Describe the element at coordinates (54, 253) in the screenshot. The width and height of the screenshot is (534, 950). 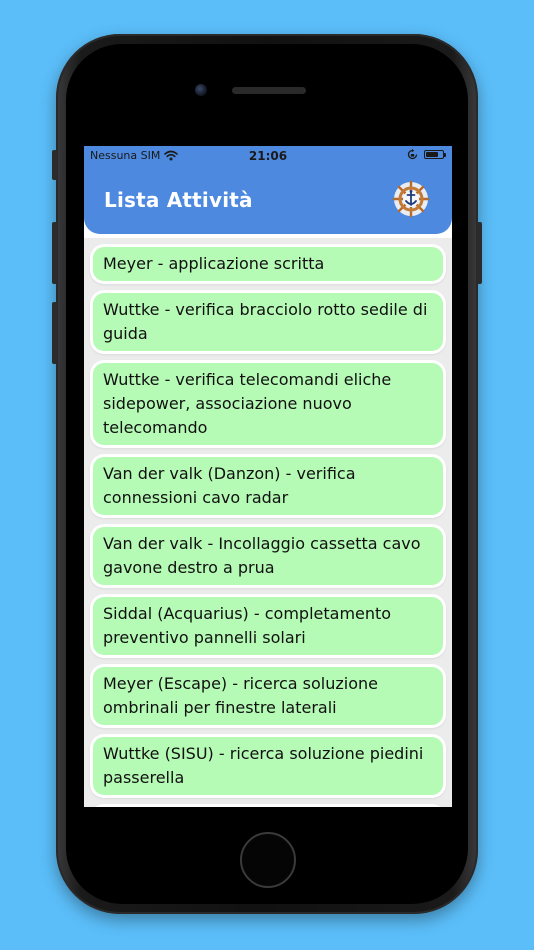
I see `volume-up-button` at that location.